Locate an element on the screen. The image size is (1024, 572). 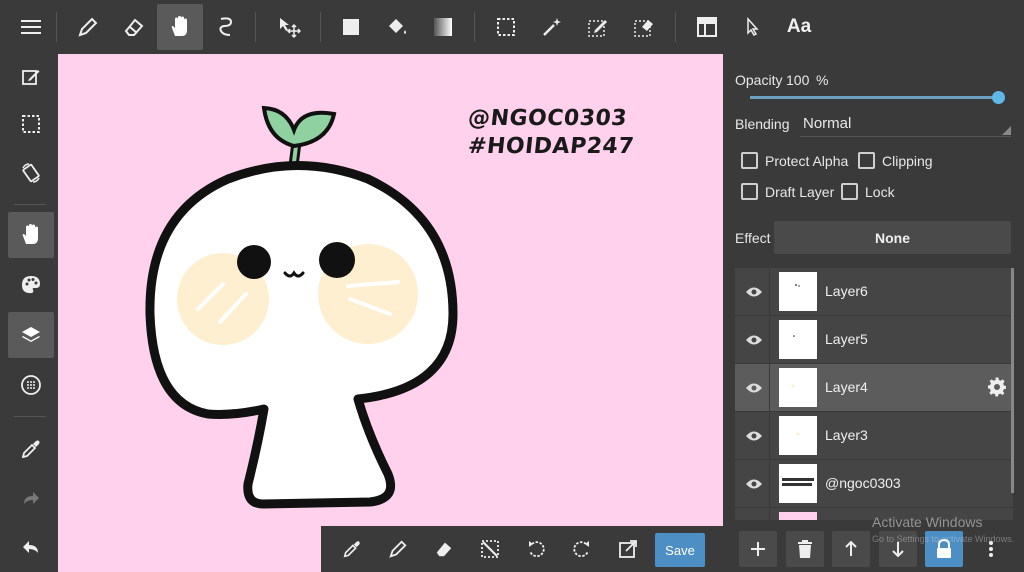
move-tool-button is located at coordinates (289, 27).